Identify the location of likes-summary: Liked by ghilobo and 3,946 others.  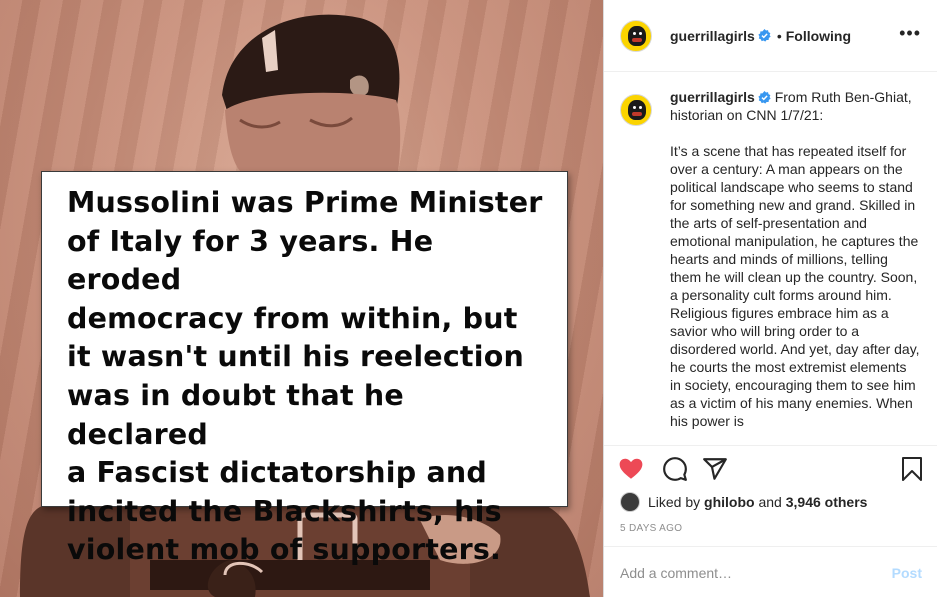
(743, 502).